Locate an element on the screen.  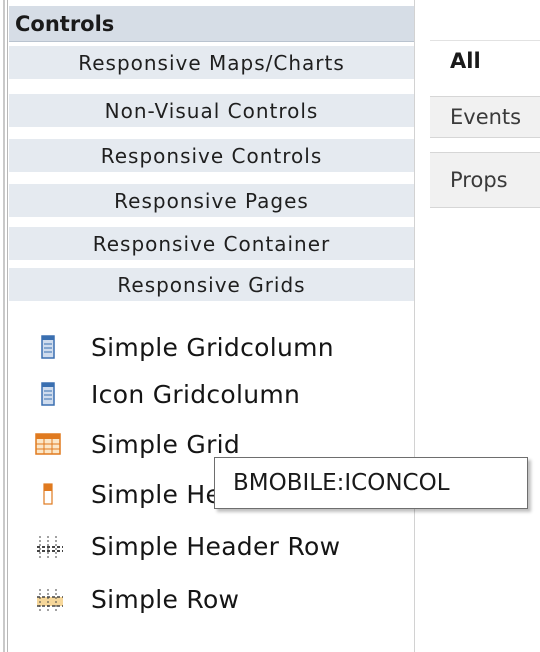
control-item-label: Simple Grid is located at coordinates (166, 444).